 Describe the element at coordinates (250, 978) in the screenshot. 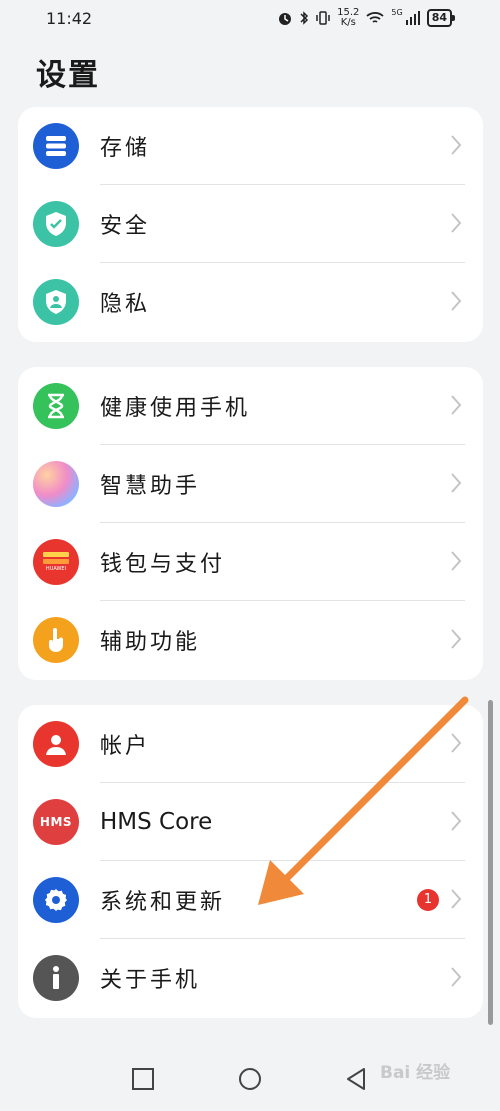

I see `settings-item-about-phone: 关于手机` at that location.